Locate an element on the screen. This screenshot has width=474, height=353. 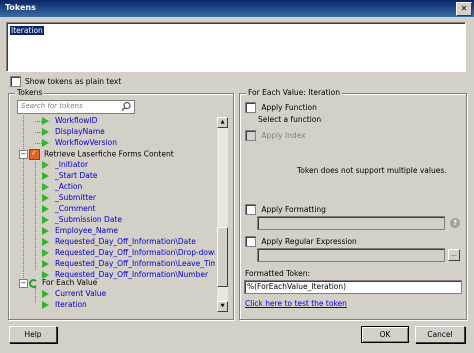
tree-item-activity: Retrieve Laserfiche Forms Content is located at coordinates (101, 154).